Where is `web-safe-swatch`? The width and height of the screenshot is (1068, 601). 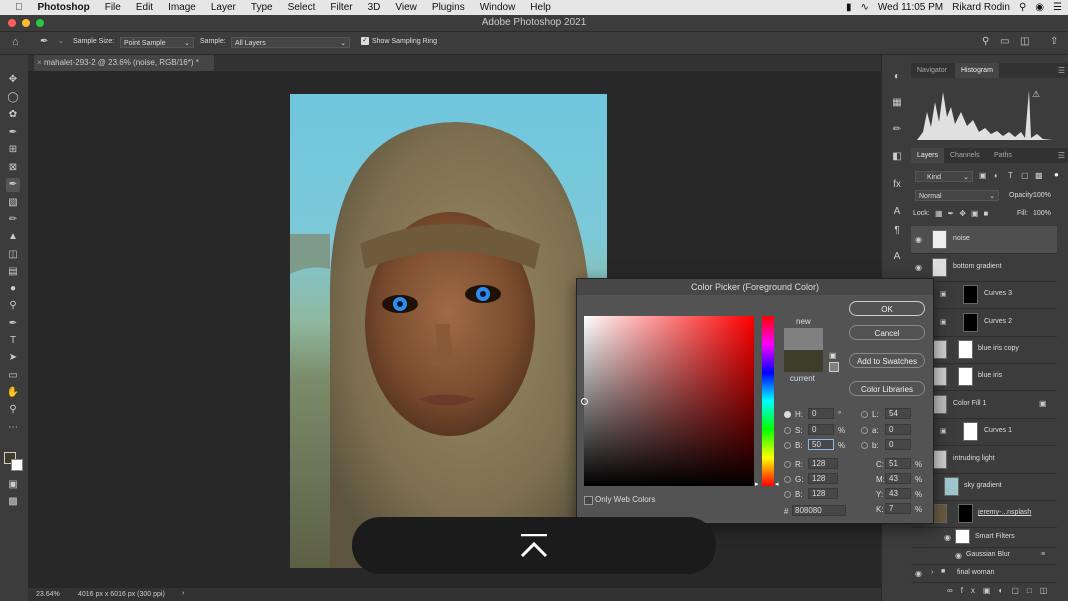 web-safe-swatch is located at coordinates (834, 367).